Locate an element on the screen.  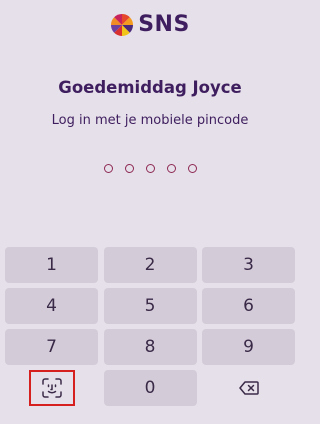
key-6: 6 is located at coordinates (248, 306).